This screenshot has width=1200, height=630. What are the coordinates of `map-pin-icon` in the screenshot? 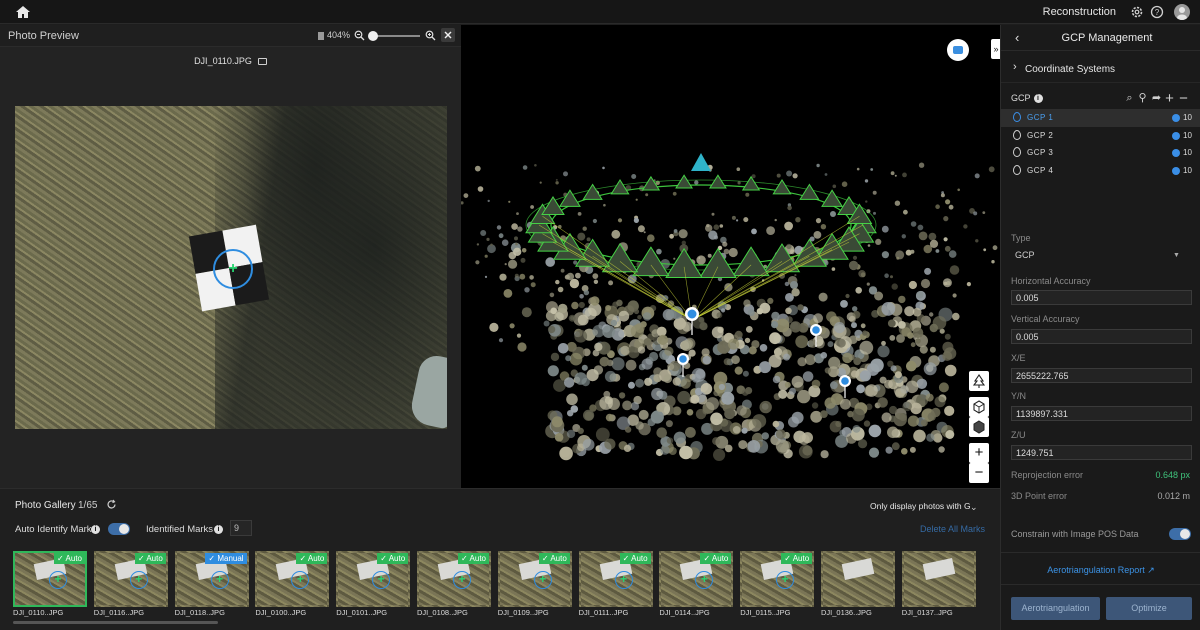 It's located at (1017, 117).